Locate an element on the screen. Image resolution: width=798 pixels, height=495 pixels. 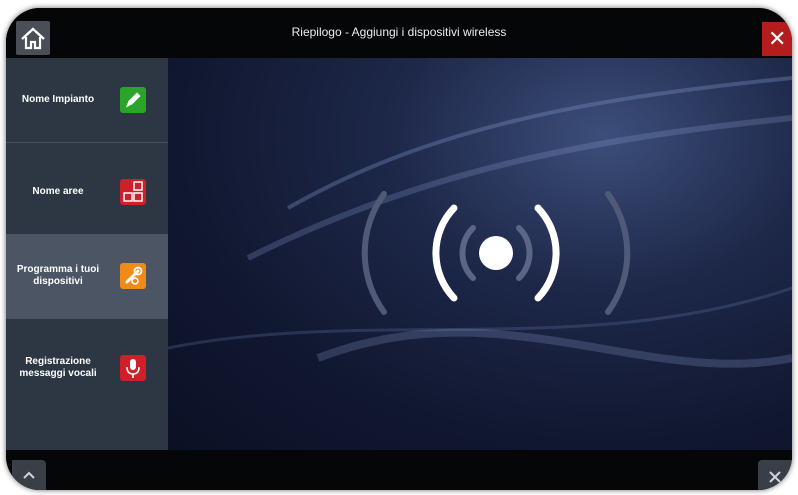
sidebar-item-label: Nome Impianto is located at coordinates (58, 99).